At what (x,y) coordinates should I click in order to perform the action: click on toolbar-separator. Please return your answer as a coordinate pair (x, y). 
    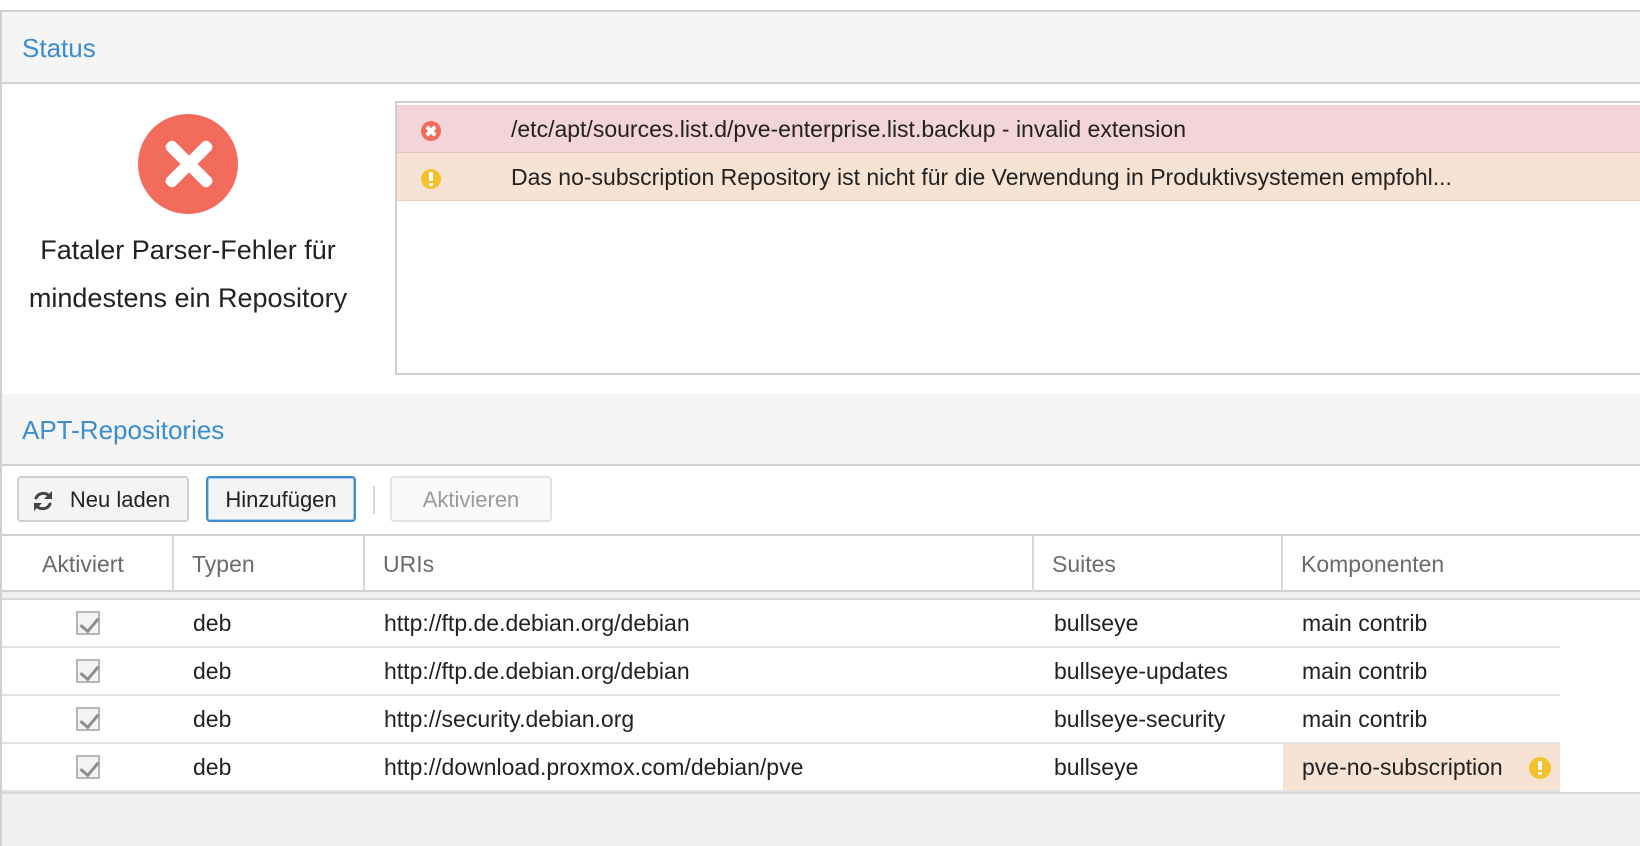
    Looking at the image, I should click on (374, 500).